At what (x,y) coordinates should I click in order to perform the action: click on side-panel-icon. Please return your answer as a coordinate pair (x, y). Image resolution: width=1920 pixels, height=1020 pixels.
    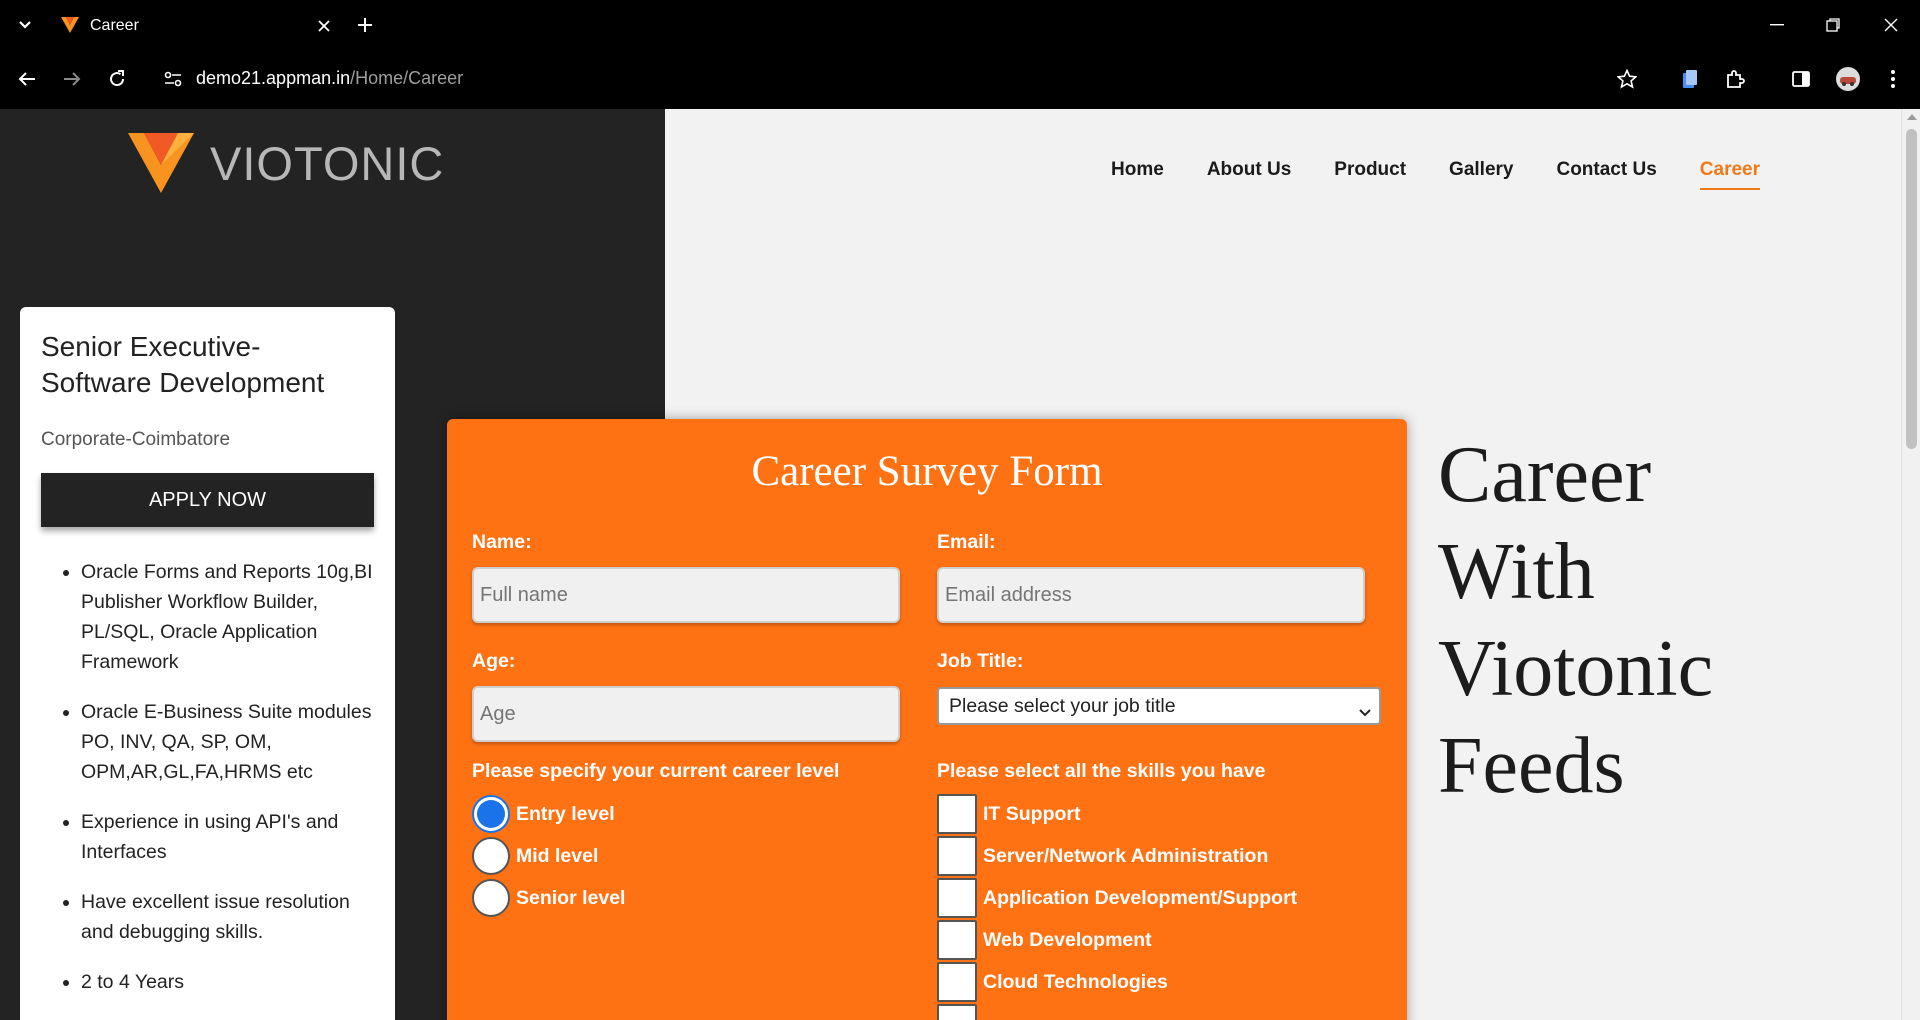
    Looking at the image, I should click on (1801, 79).